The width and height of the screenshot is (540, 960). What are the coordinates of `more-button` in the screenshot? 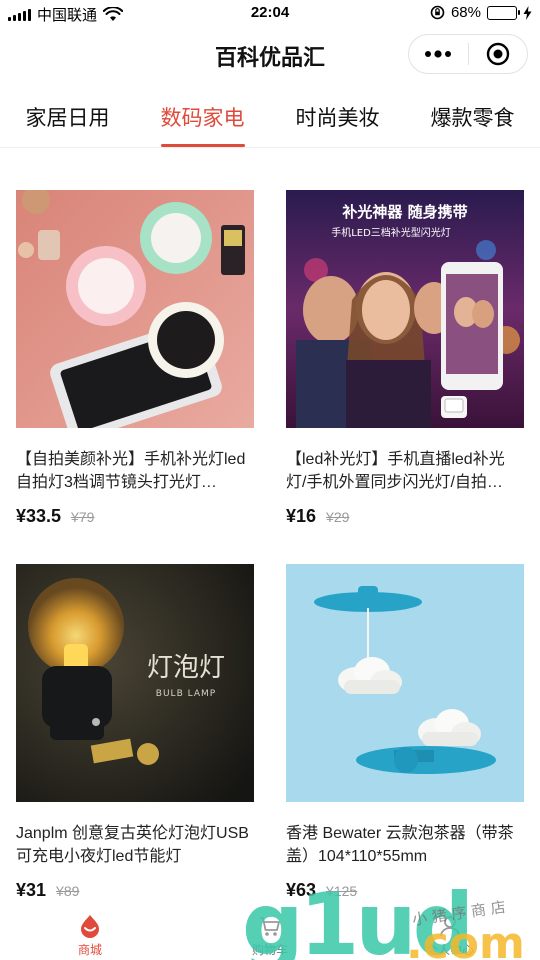 It's located at (438, 54).